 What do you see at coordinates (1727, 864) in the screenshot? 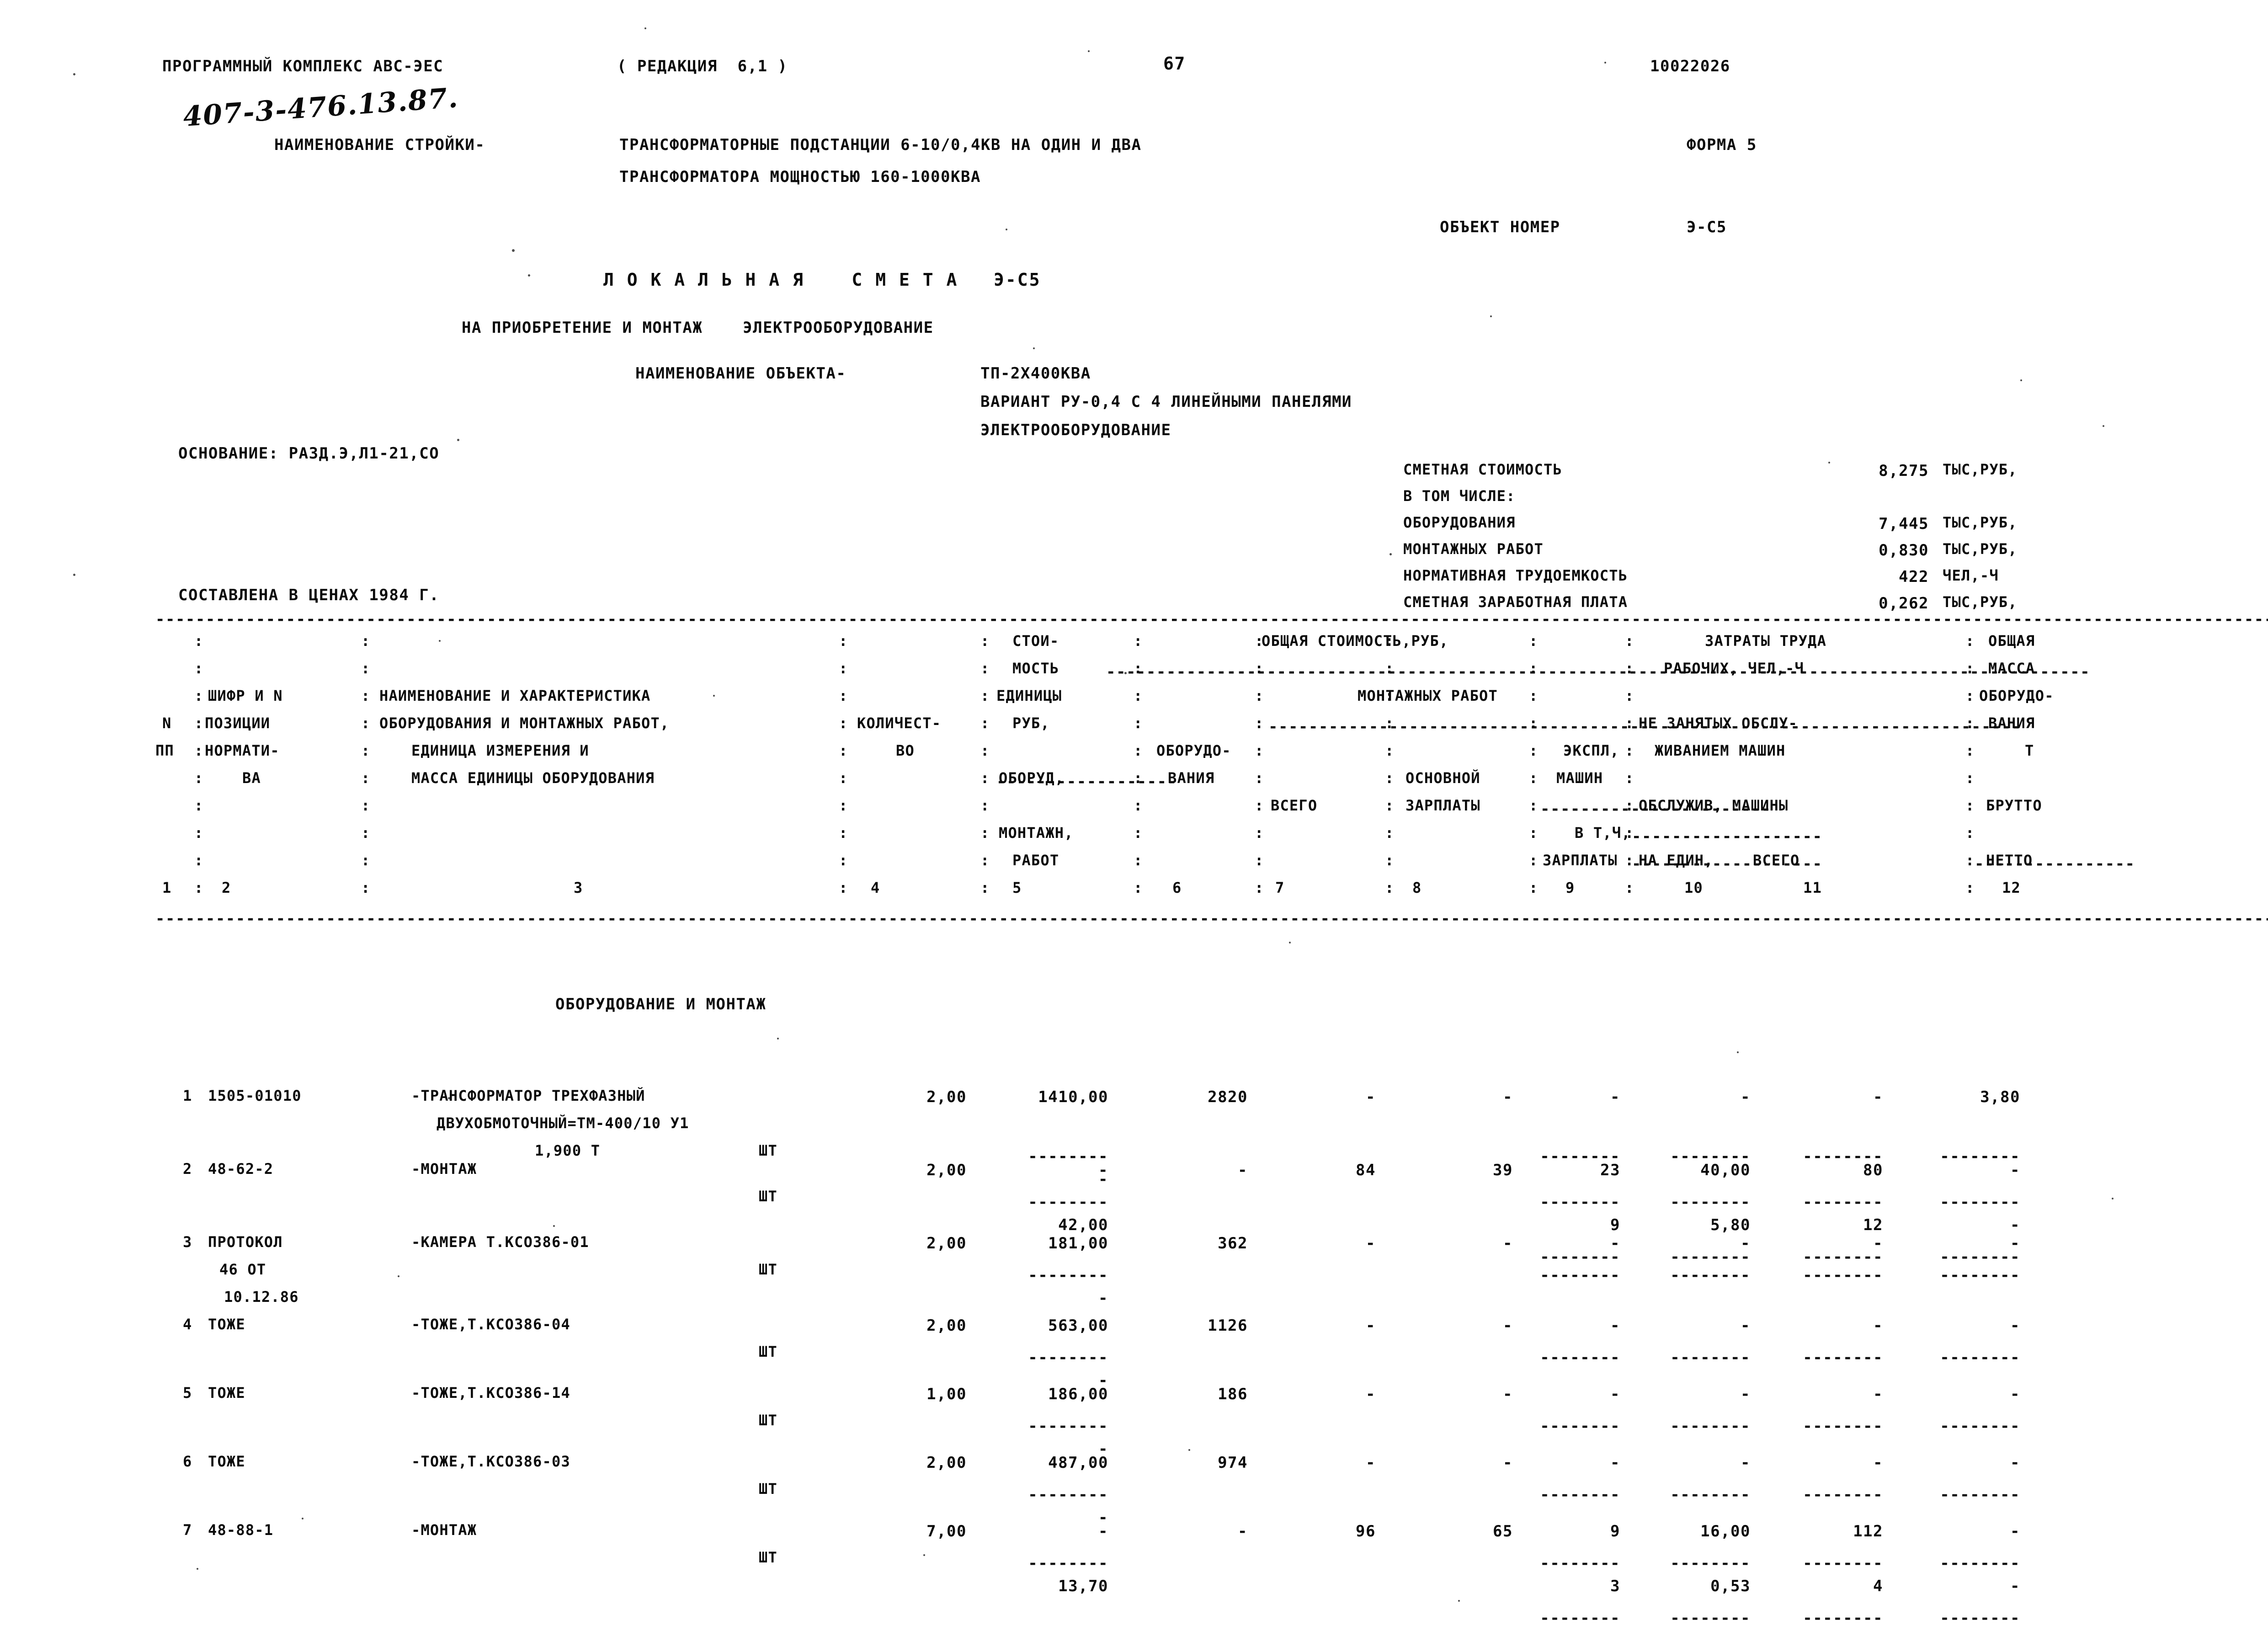
I see `table-rule-inner-6: -------------------` at bounding box center [1727, 864].